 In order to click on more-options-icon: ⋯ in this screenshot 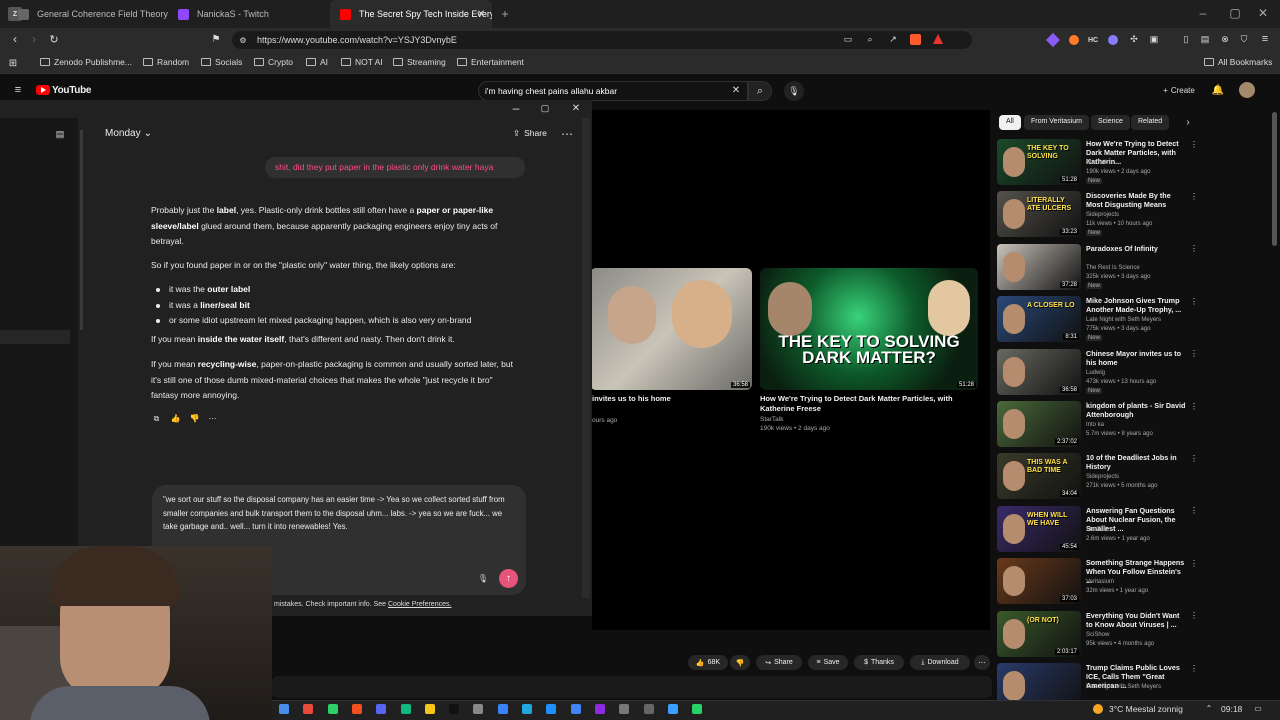, I will do `click(212, 418)`.